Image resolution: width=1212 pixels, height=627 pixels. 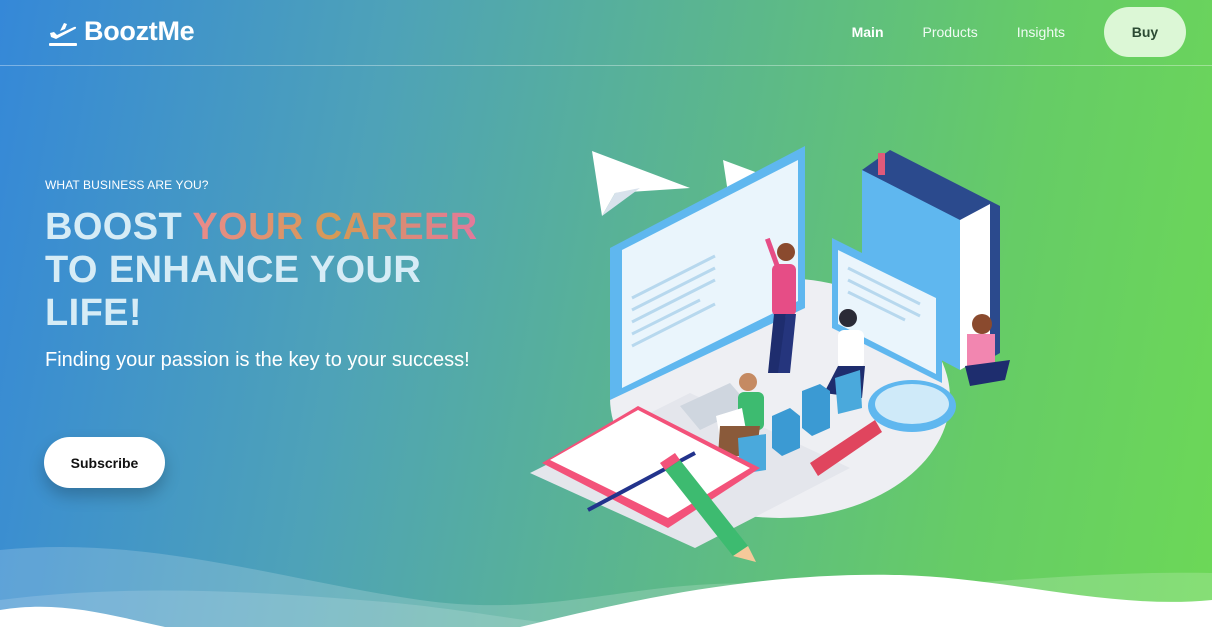 I want to click on brand-logo: BooztMe, so click(x=121, y=31).